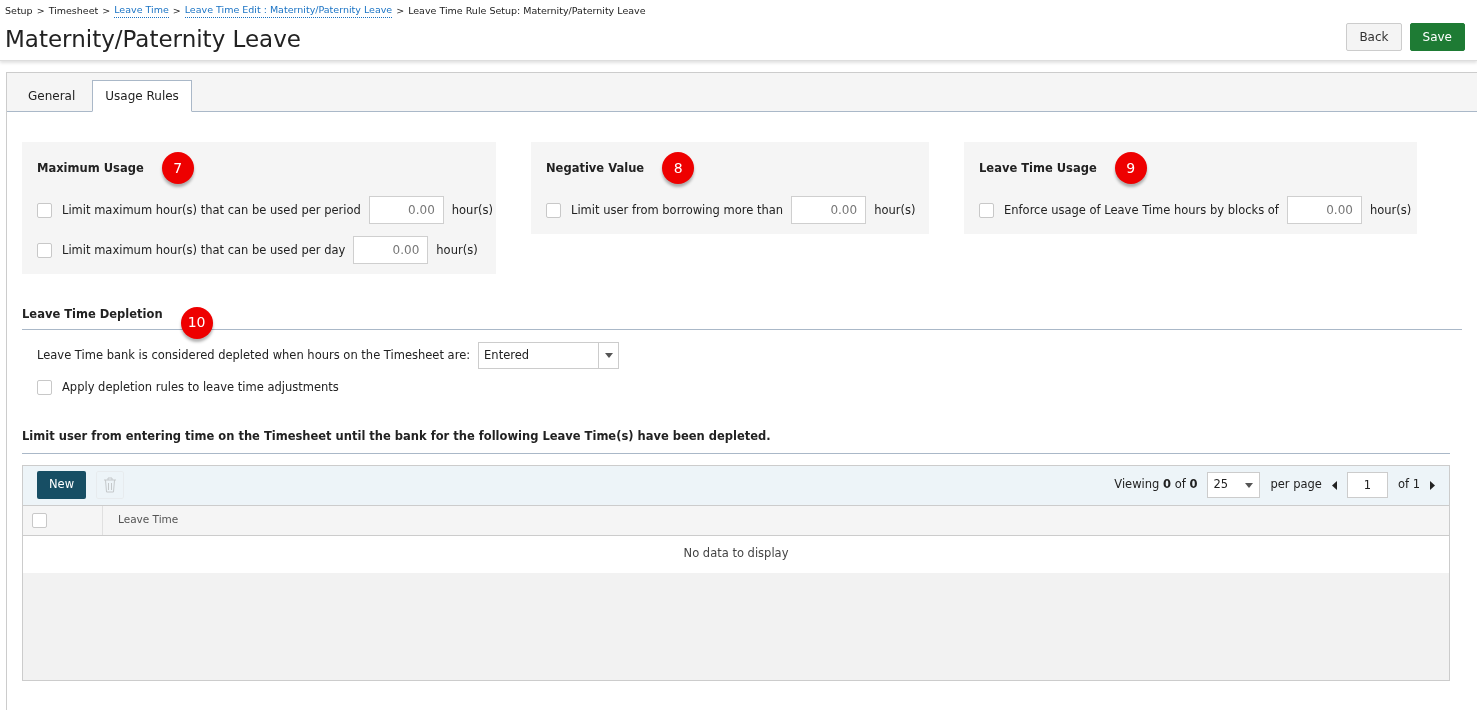 This screenshot has height=710, width=1477. What do you see at coordinates (595, 168) in the screenshot?
I see `panel-title: Negative Value` at bounding box center [595, 168].